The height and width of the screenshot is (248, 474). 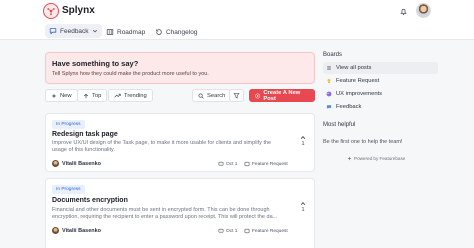 I want to click on board-feature-request: Feature Request, so click(x=380, y=81).